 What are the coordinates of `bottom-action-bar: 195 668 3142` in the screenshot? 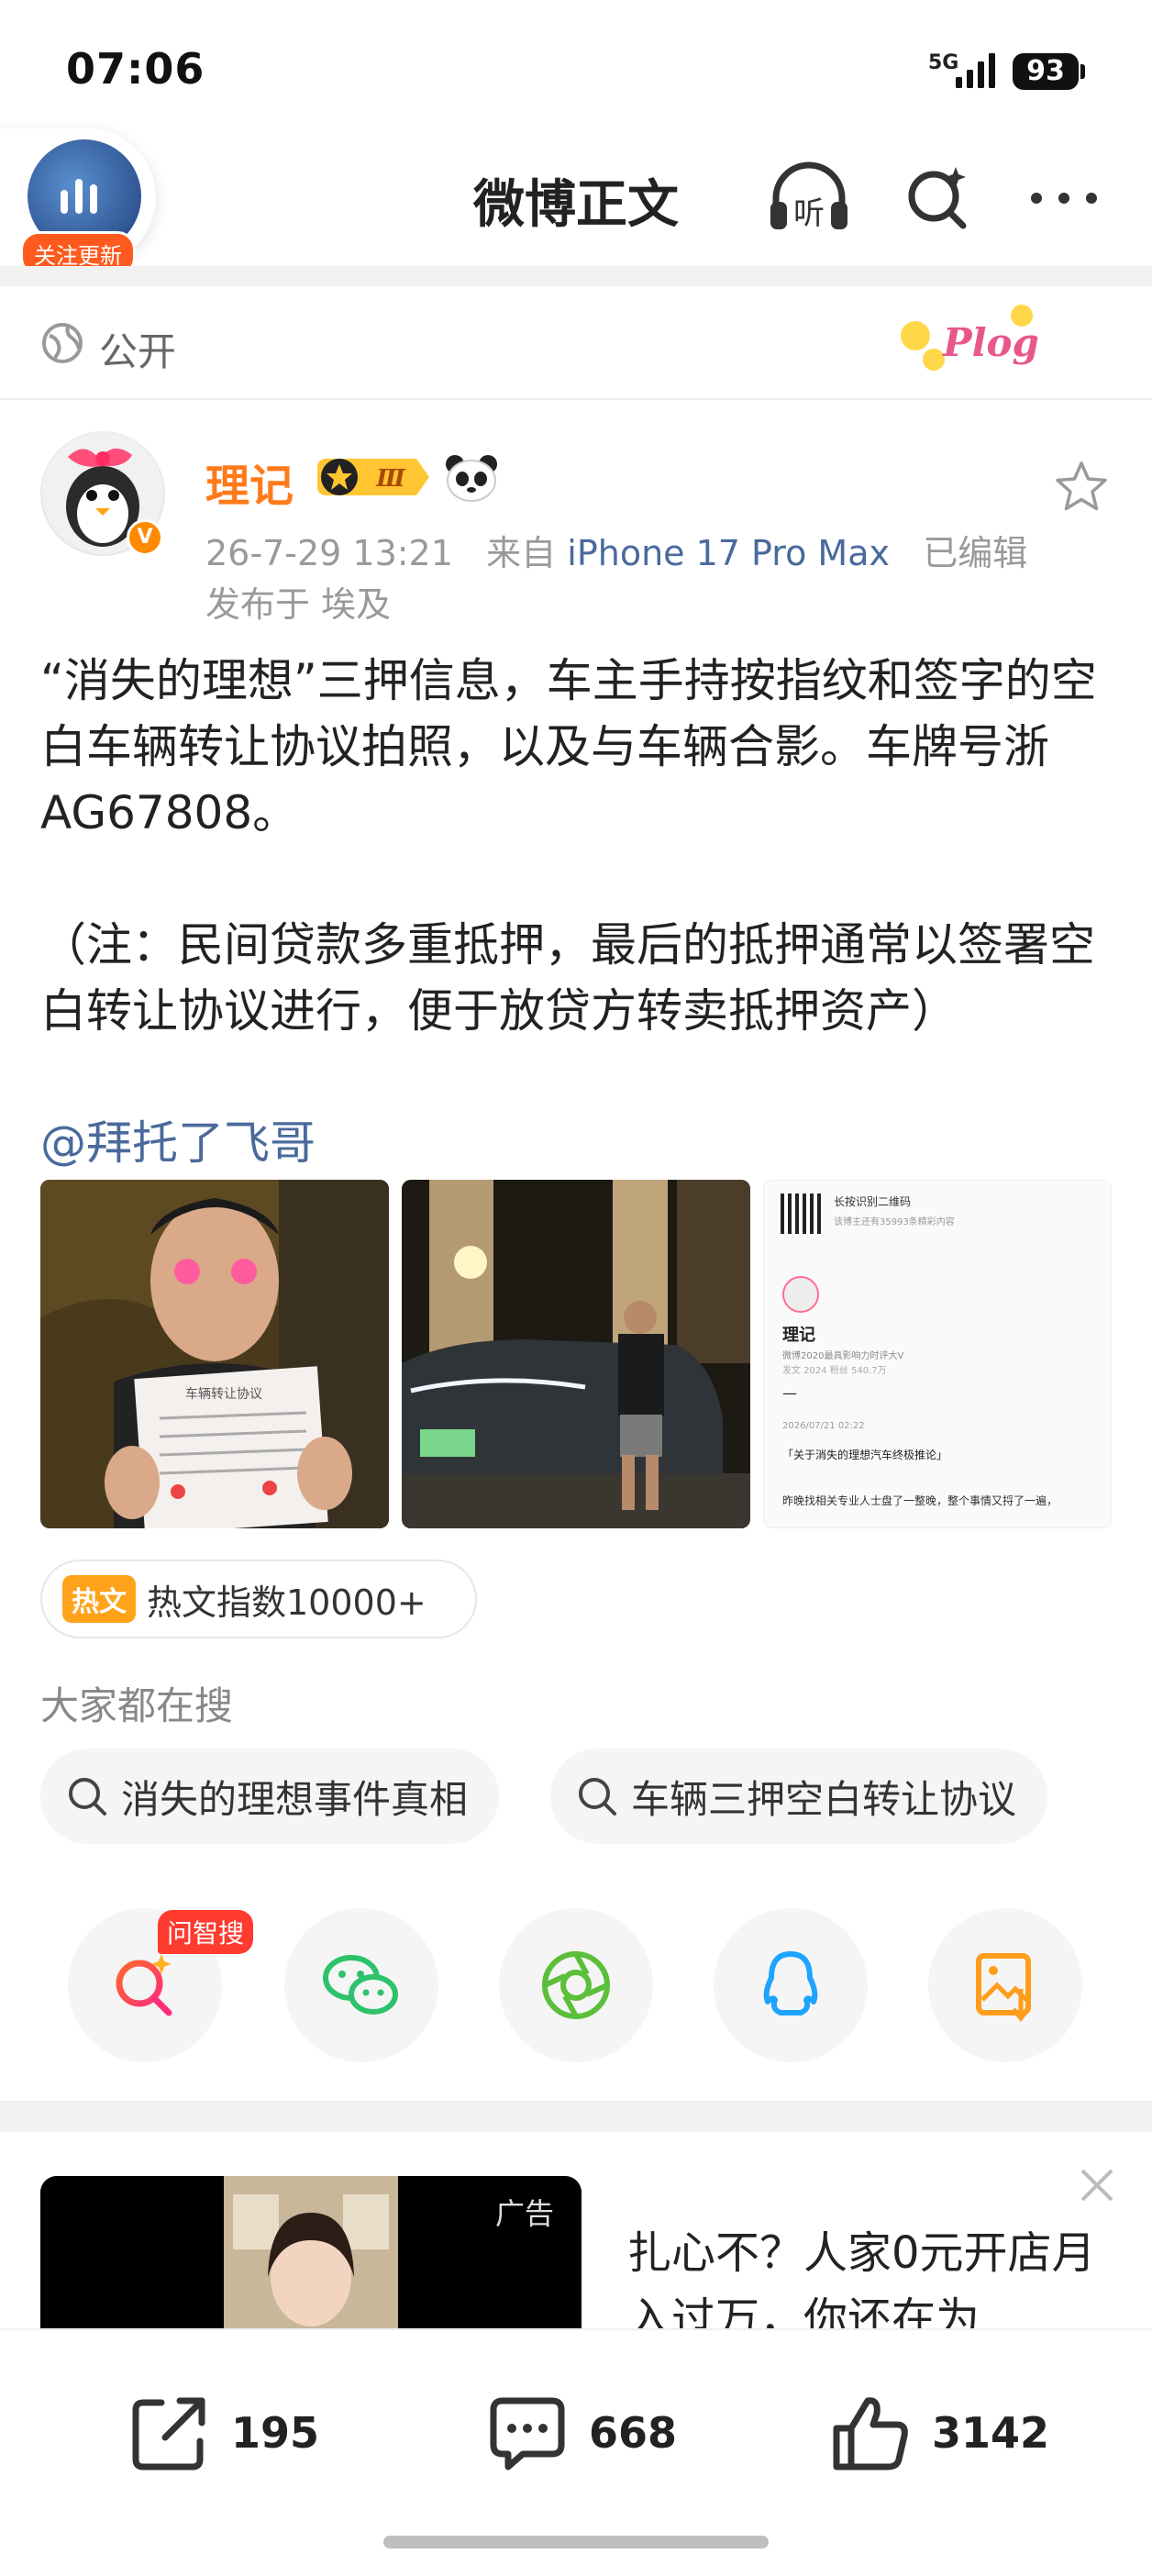 It's located at (576, 2452).